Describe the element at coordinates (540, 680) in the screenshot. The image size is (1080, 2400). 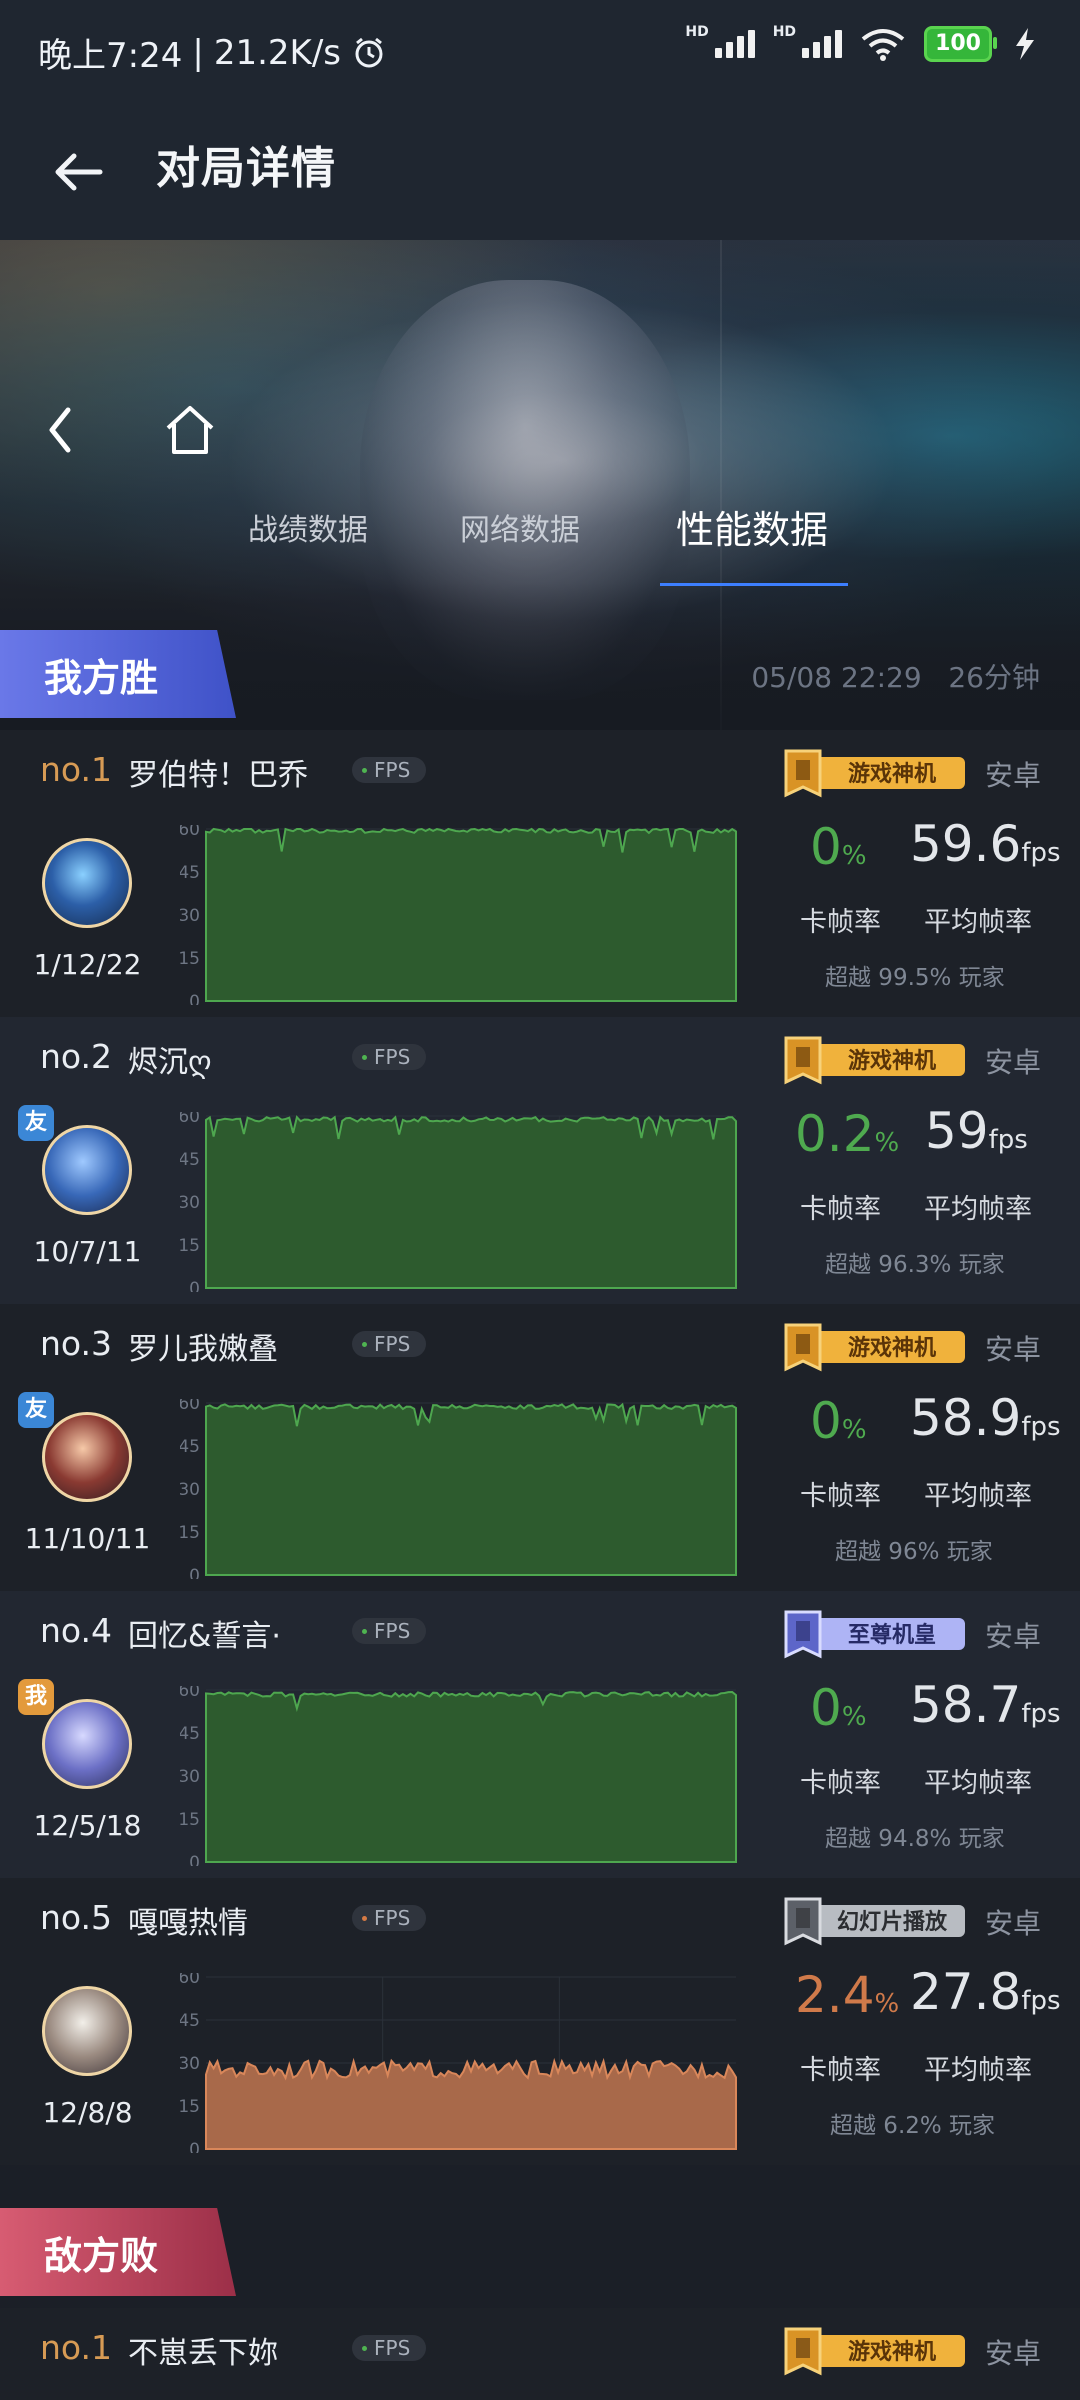
I see `my-team-header: 我方胜 05/08 22:29 26分钟` at that location.